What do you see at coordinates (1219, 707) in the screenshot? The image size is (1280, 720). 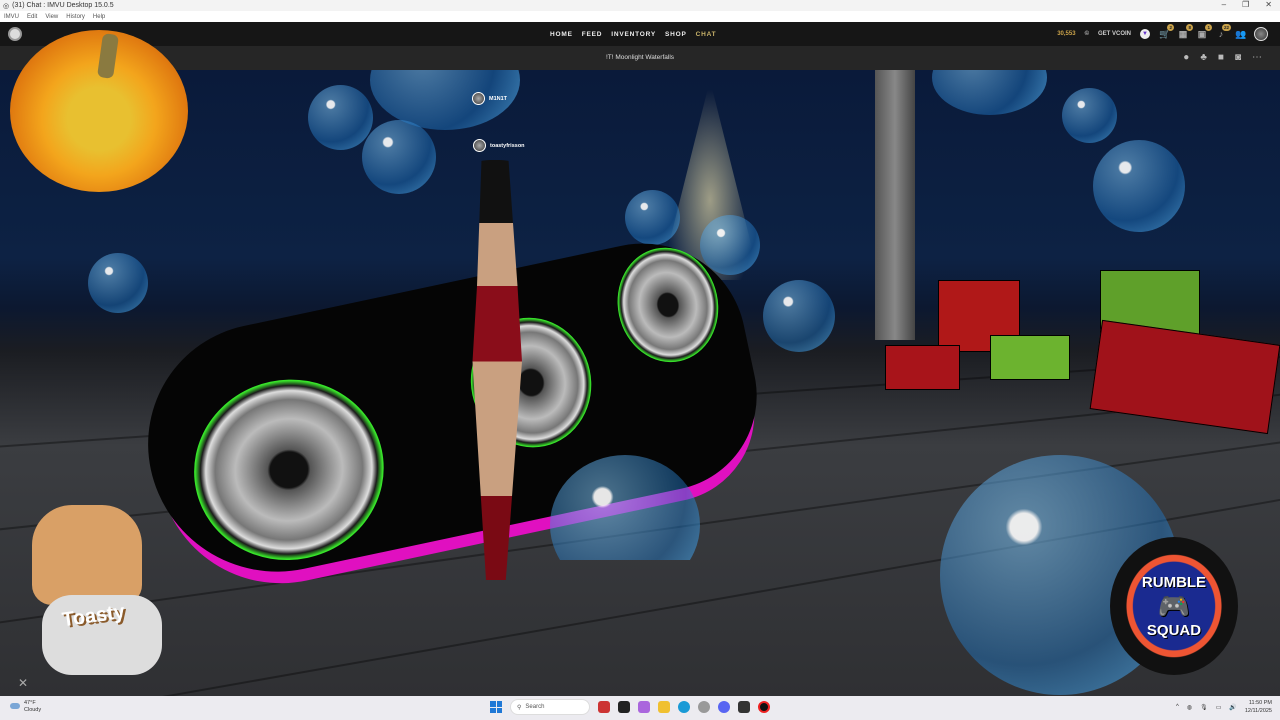 I see `display-icon: ▭` at bounding box center [1219, 707].